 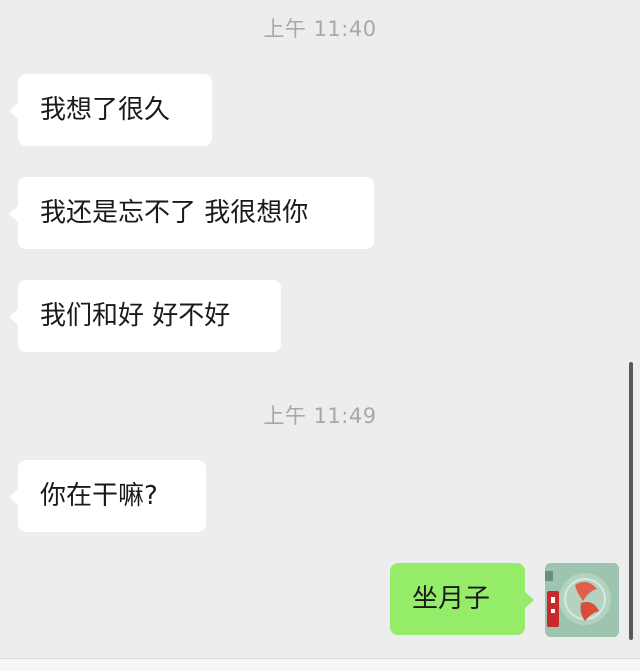 What do you see at coordinates (631, 501) in the screenshot?
I see `scrollbar` at bounding box center [631, 501].